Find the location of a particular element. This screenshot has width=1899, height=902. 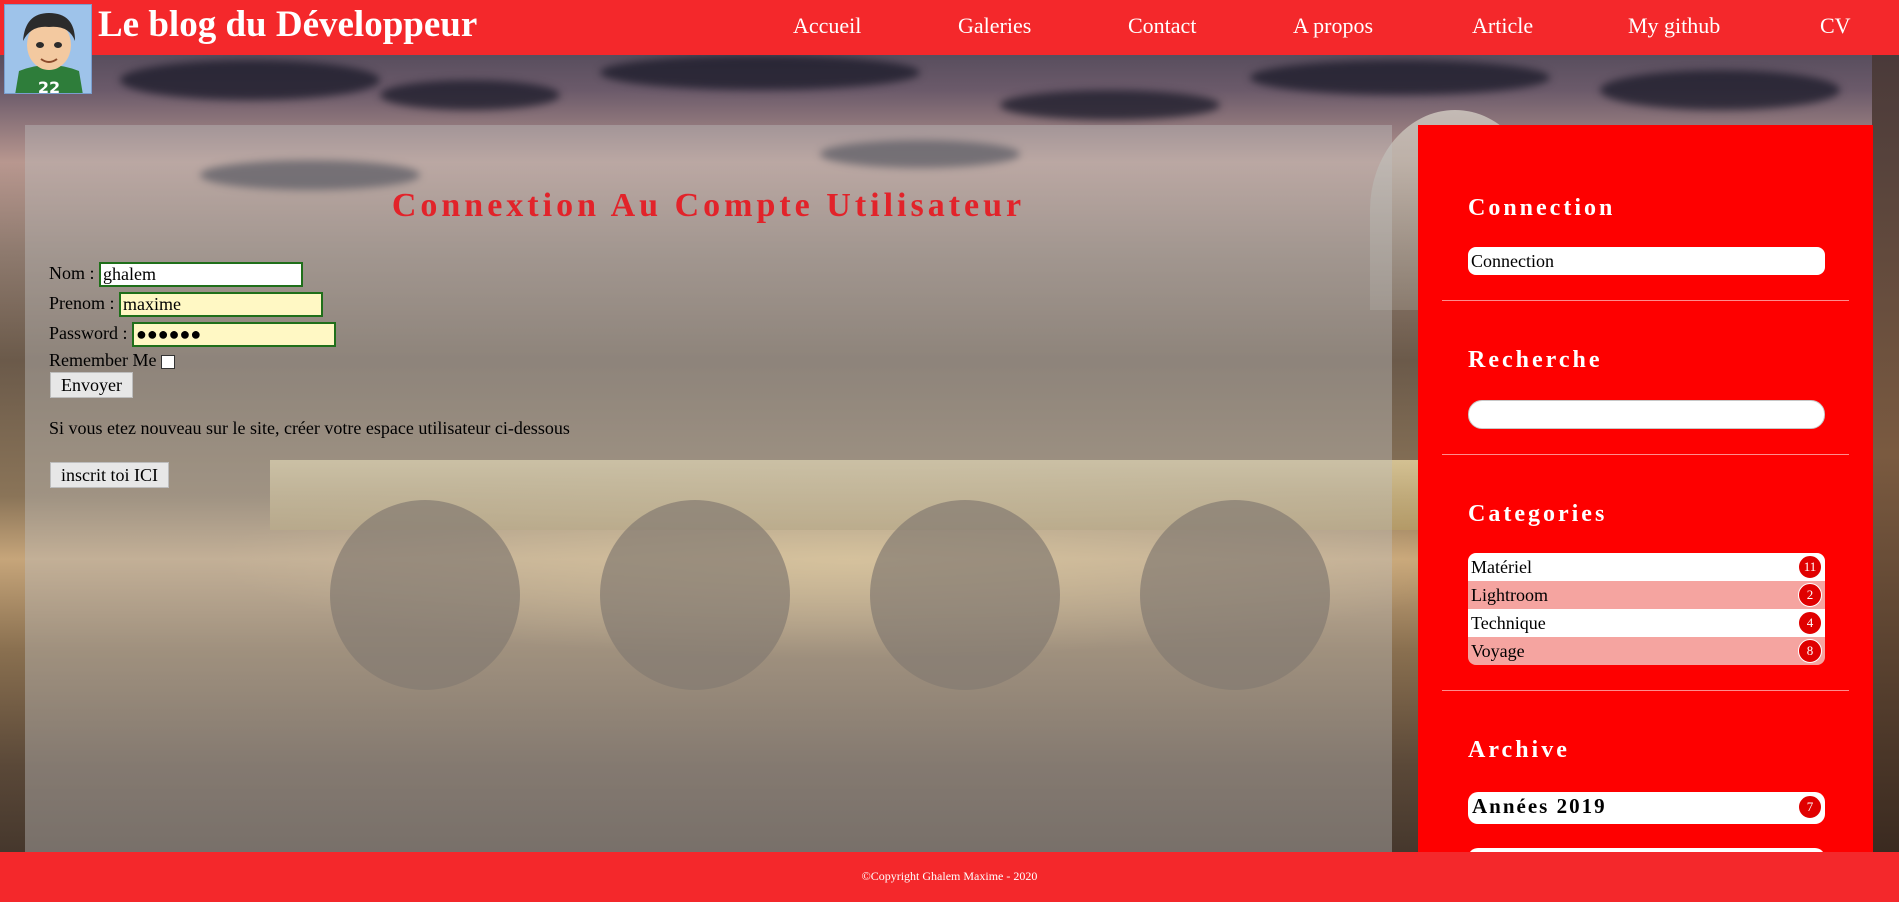

nav-accueil: Accueil is located at coordinates (827, 26).